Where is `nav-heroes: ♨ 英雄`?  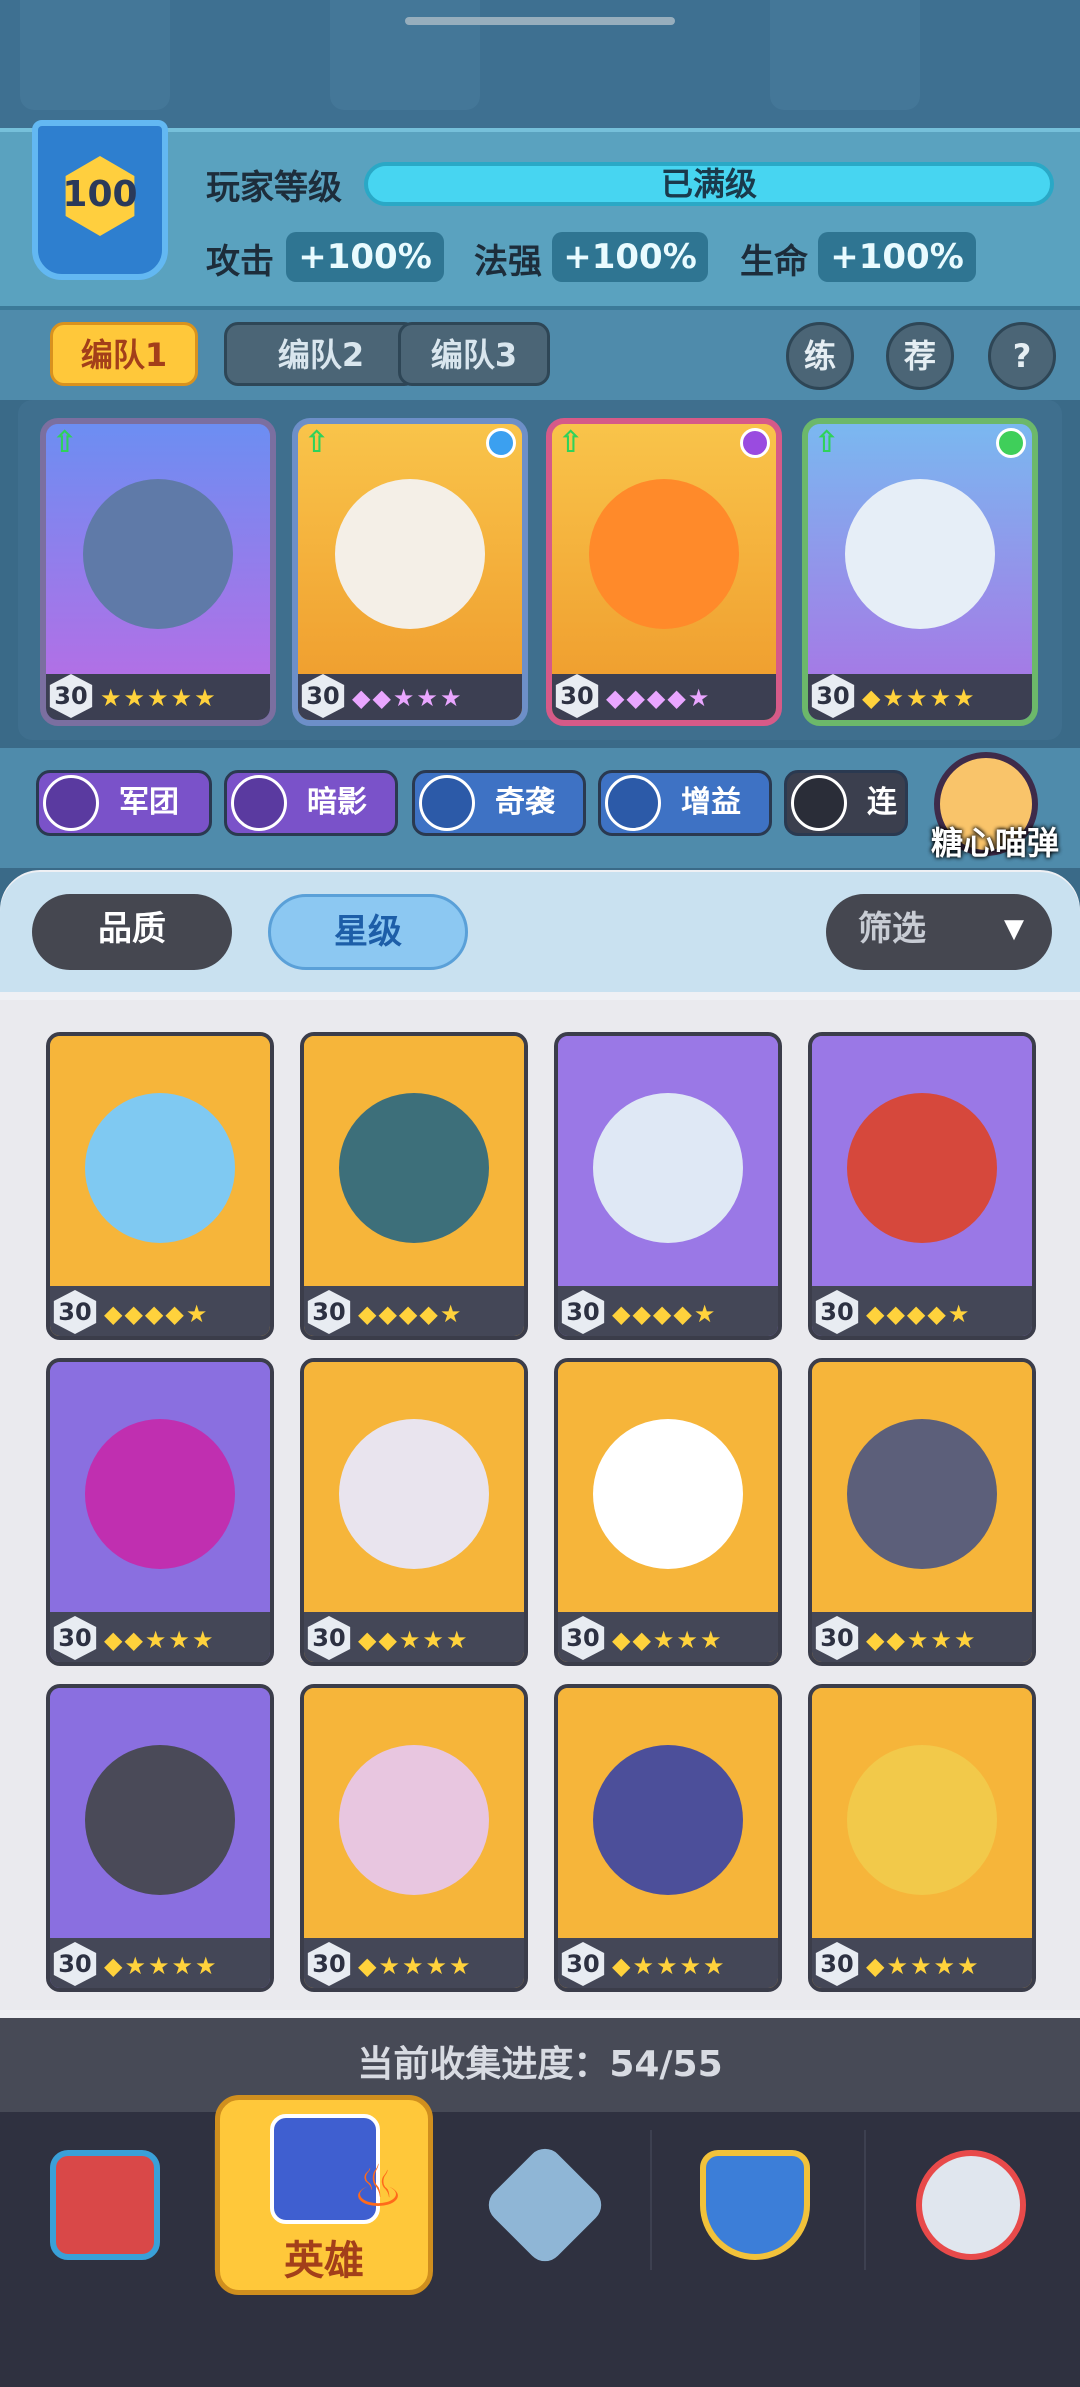
nav-heroes: ♨ 英雄 is located at coordinates (324, 2195).